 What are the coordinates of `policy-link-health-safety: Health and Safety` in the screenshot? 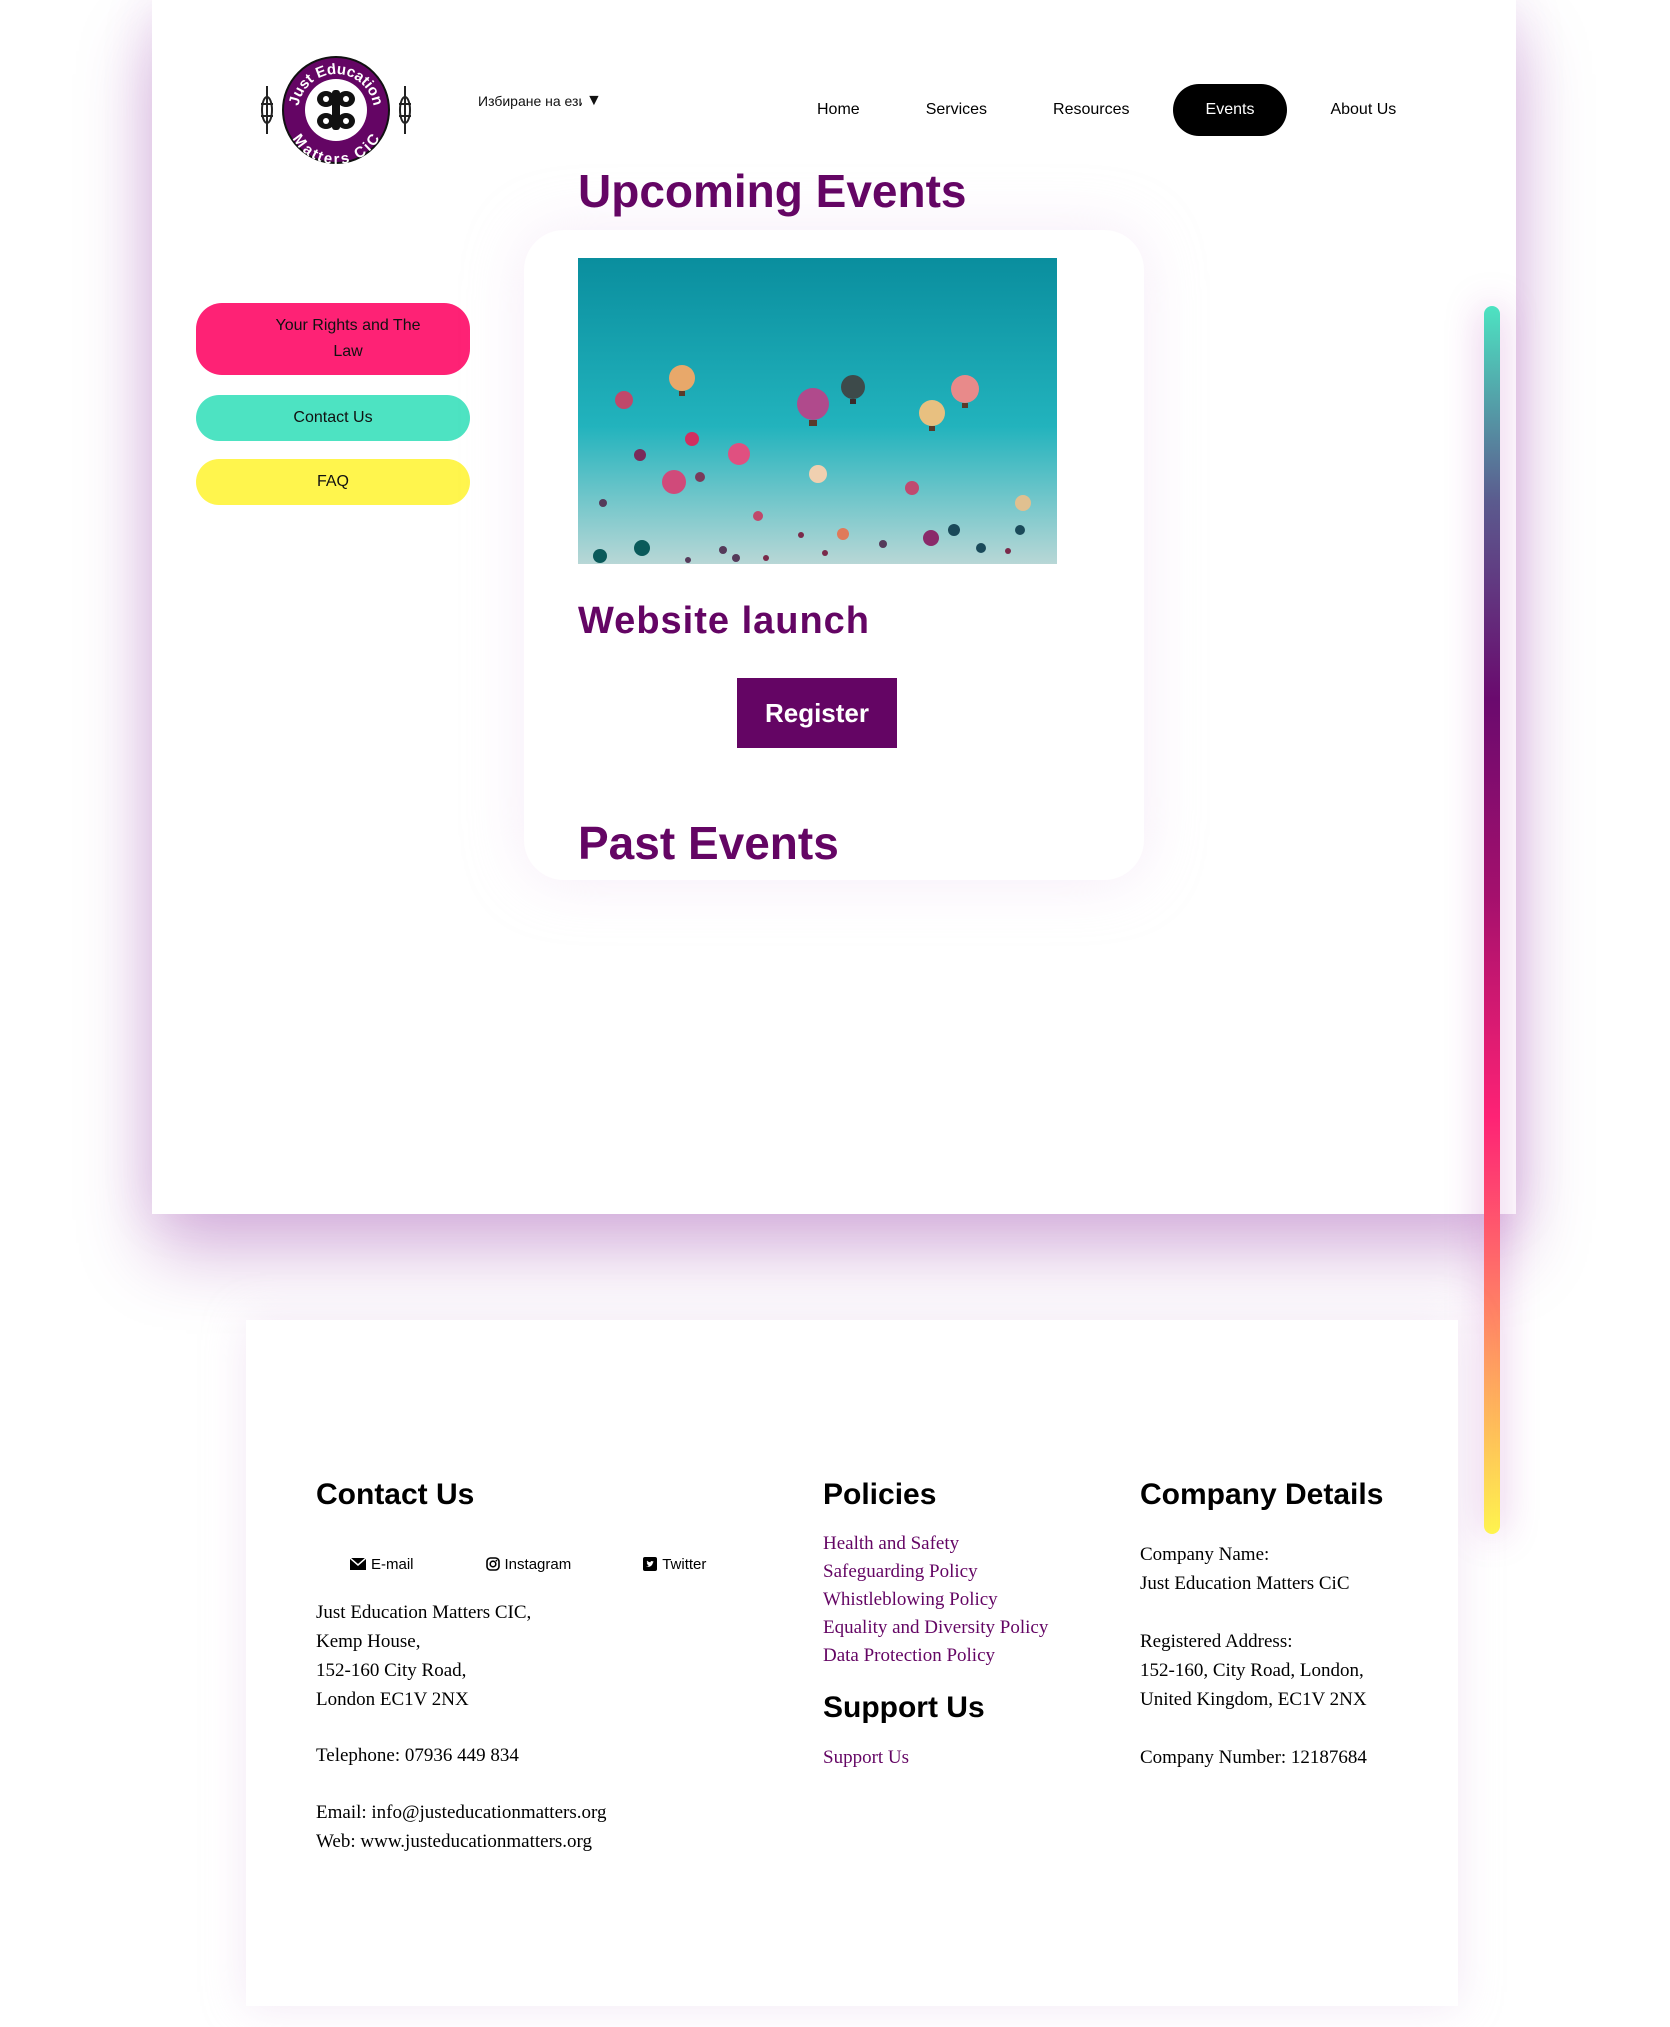 It's located at (935, 1544).